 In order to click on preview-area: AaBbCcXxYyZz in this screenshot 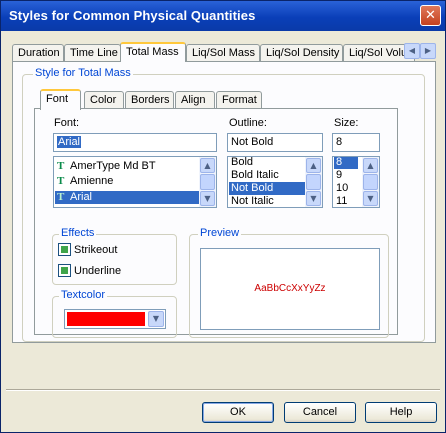, I will do `click(290, 289)`.